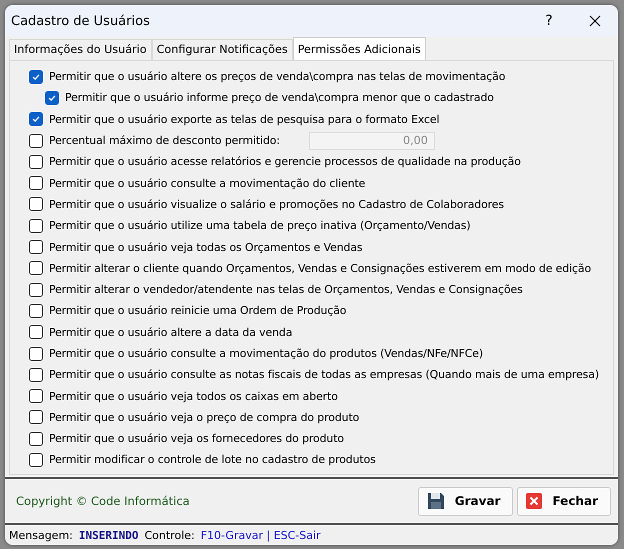  What do you see at coordinates (324, 375) in the screenshot?
I see `checkbox-label: Permitir que o usuário consulte as notas fiscais de todas as empresas (Quando mais de uma empresa)` at bounding box center [324, 375].